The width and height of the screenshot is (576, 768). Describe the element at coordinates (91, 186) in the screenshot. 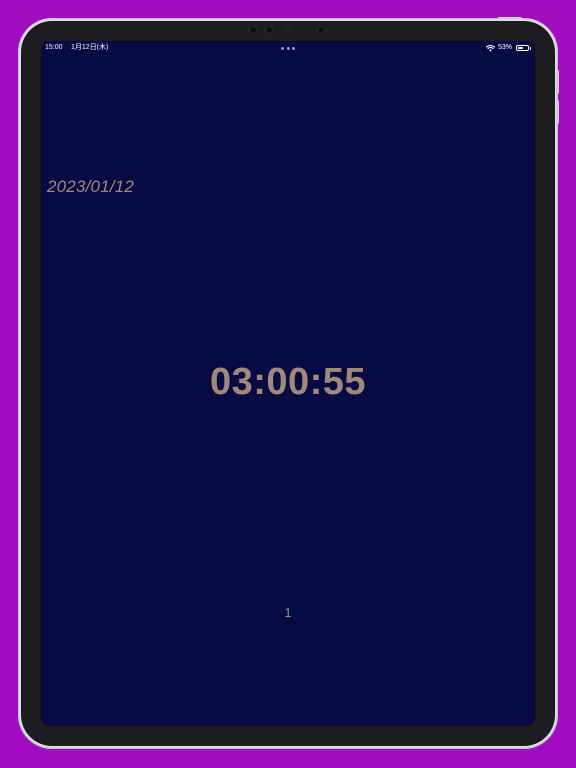

I see `date-display: 2023/01/12` at that location.